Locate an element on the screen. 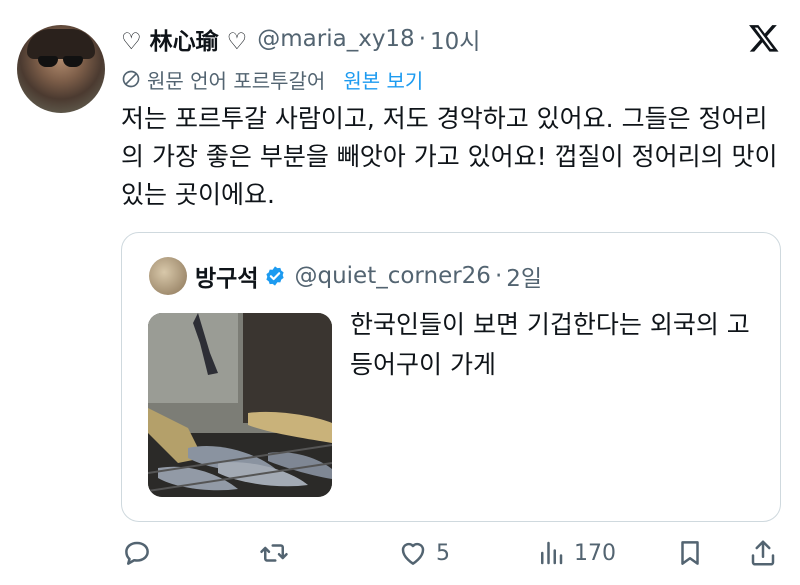  quote-author-name: 방구석 is located at coordinates (227, 279).